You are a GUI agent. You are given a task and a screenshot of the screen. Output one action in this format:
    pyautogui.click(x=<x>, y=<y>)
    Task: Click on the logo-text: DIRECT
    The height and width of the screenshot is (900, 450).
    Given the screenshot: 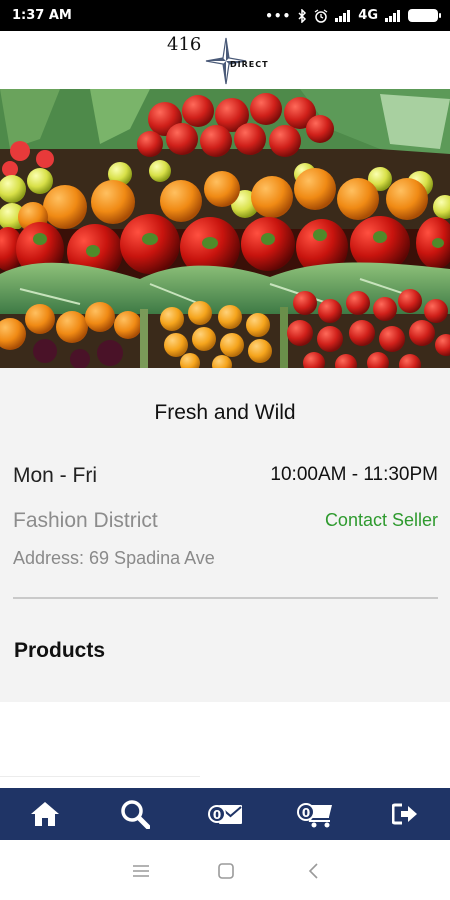 What is the action you would take?
    pyautogui.click(x=249, y=64)
    